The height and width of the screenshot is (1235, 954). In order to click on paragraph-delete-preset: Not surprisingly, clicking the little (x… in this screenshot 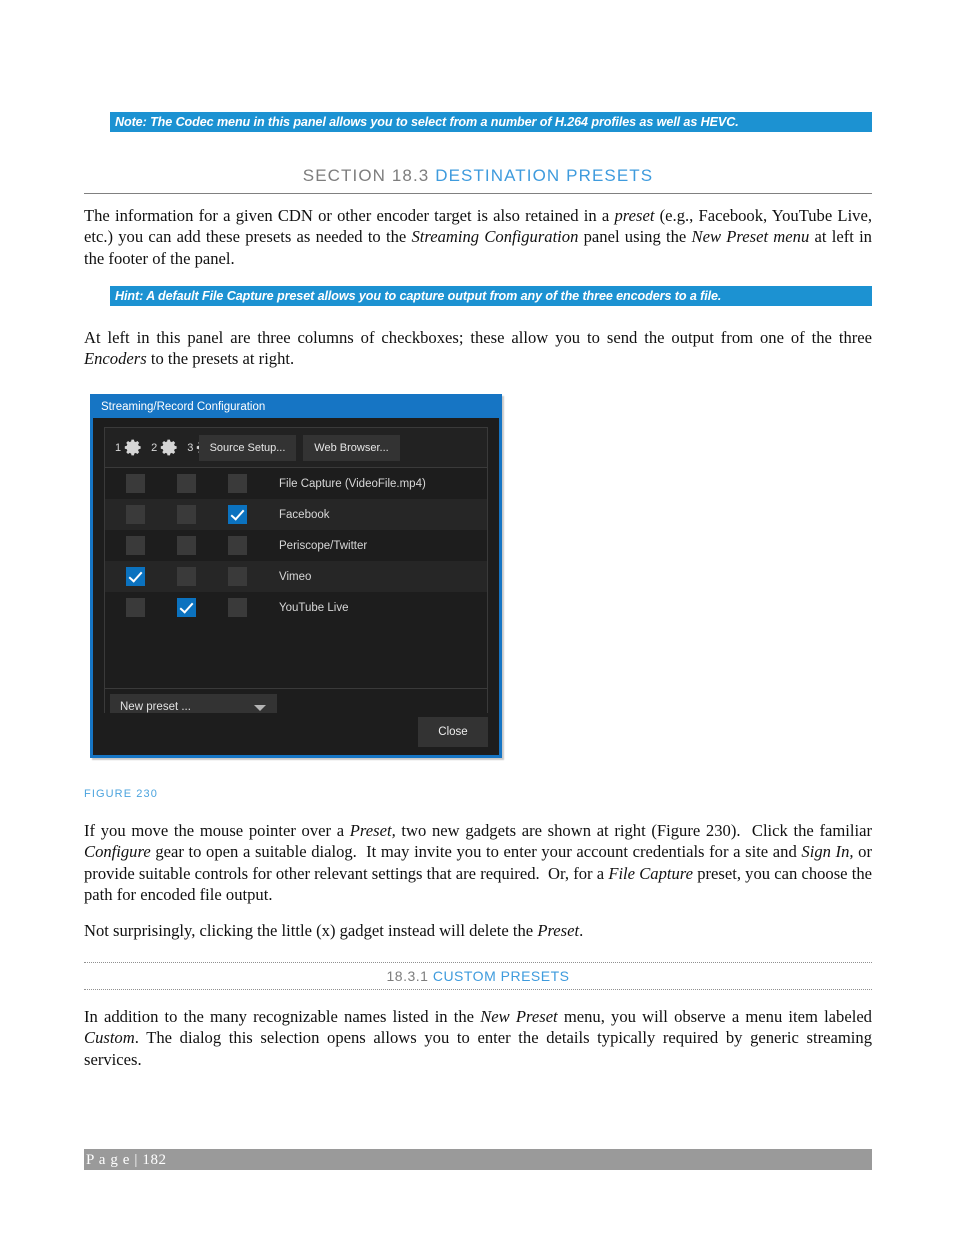, I will do `click(334, 930)`.